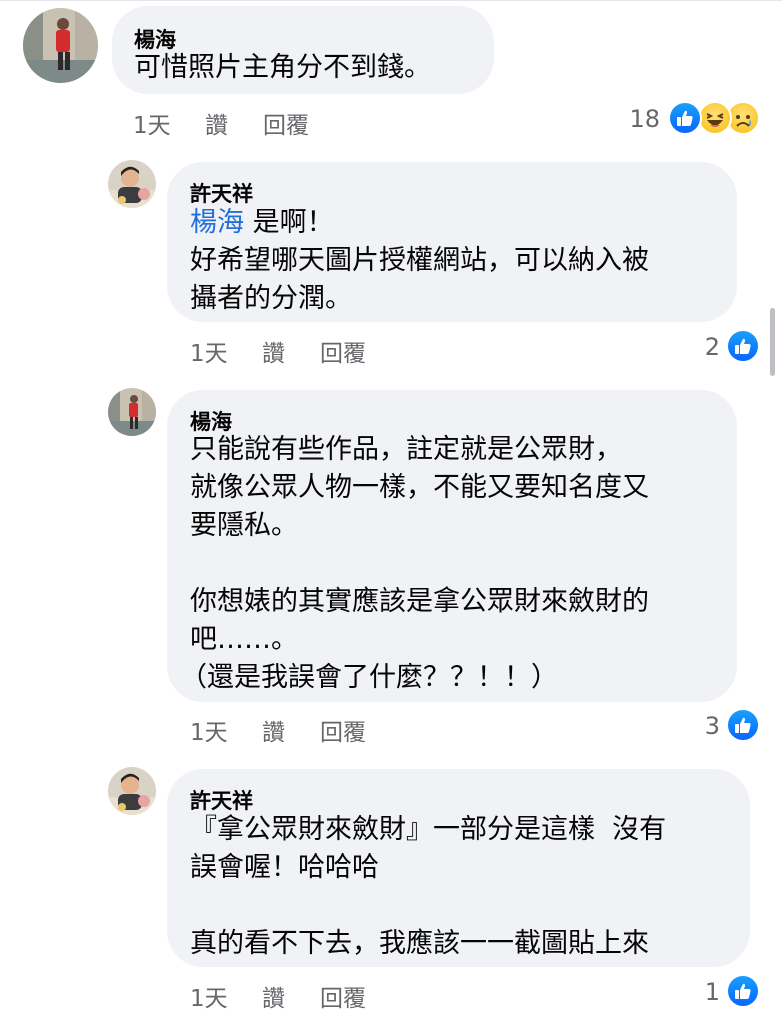 This screenshot has height=1024, width=782. I want to click on comment-line: 誤會喔！哈哈哈, so click(284, 867).